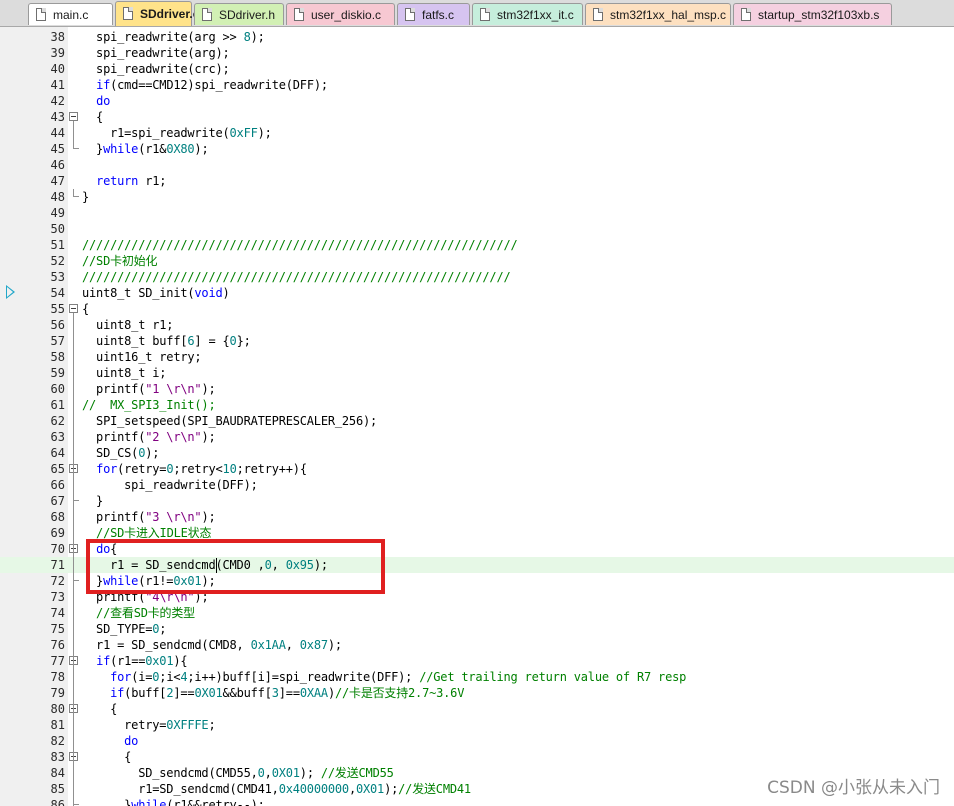  I want to click on tab-main-c: main.c, so click(70, 14).